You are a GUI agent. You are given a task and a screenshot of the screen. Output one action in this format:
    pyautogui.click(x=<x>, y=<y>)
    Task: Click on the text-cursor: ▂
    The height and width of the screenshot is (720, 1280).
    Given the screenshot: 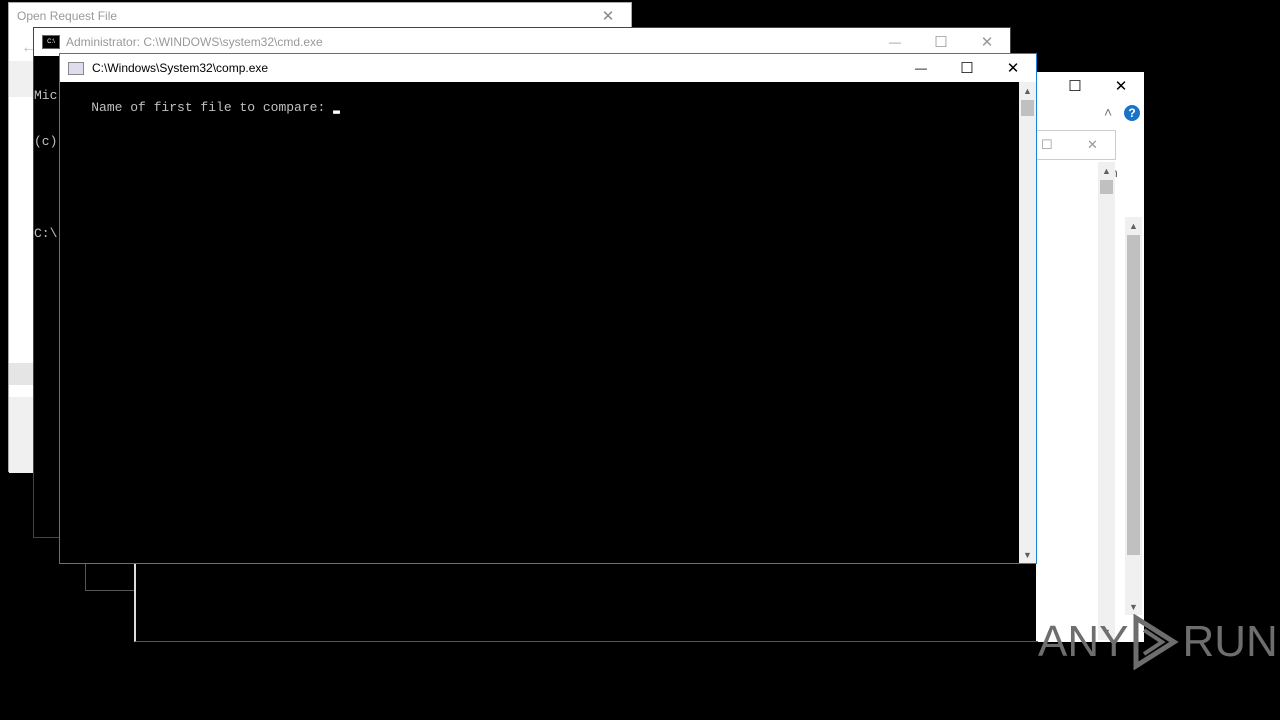 What is the action you would take?
    pyautogui.click(x=336, y=109)
    